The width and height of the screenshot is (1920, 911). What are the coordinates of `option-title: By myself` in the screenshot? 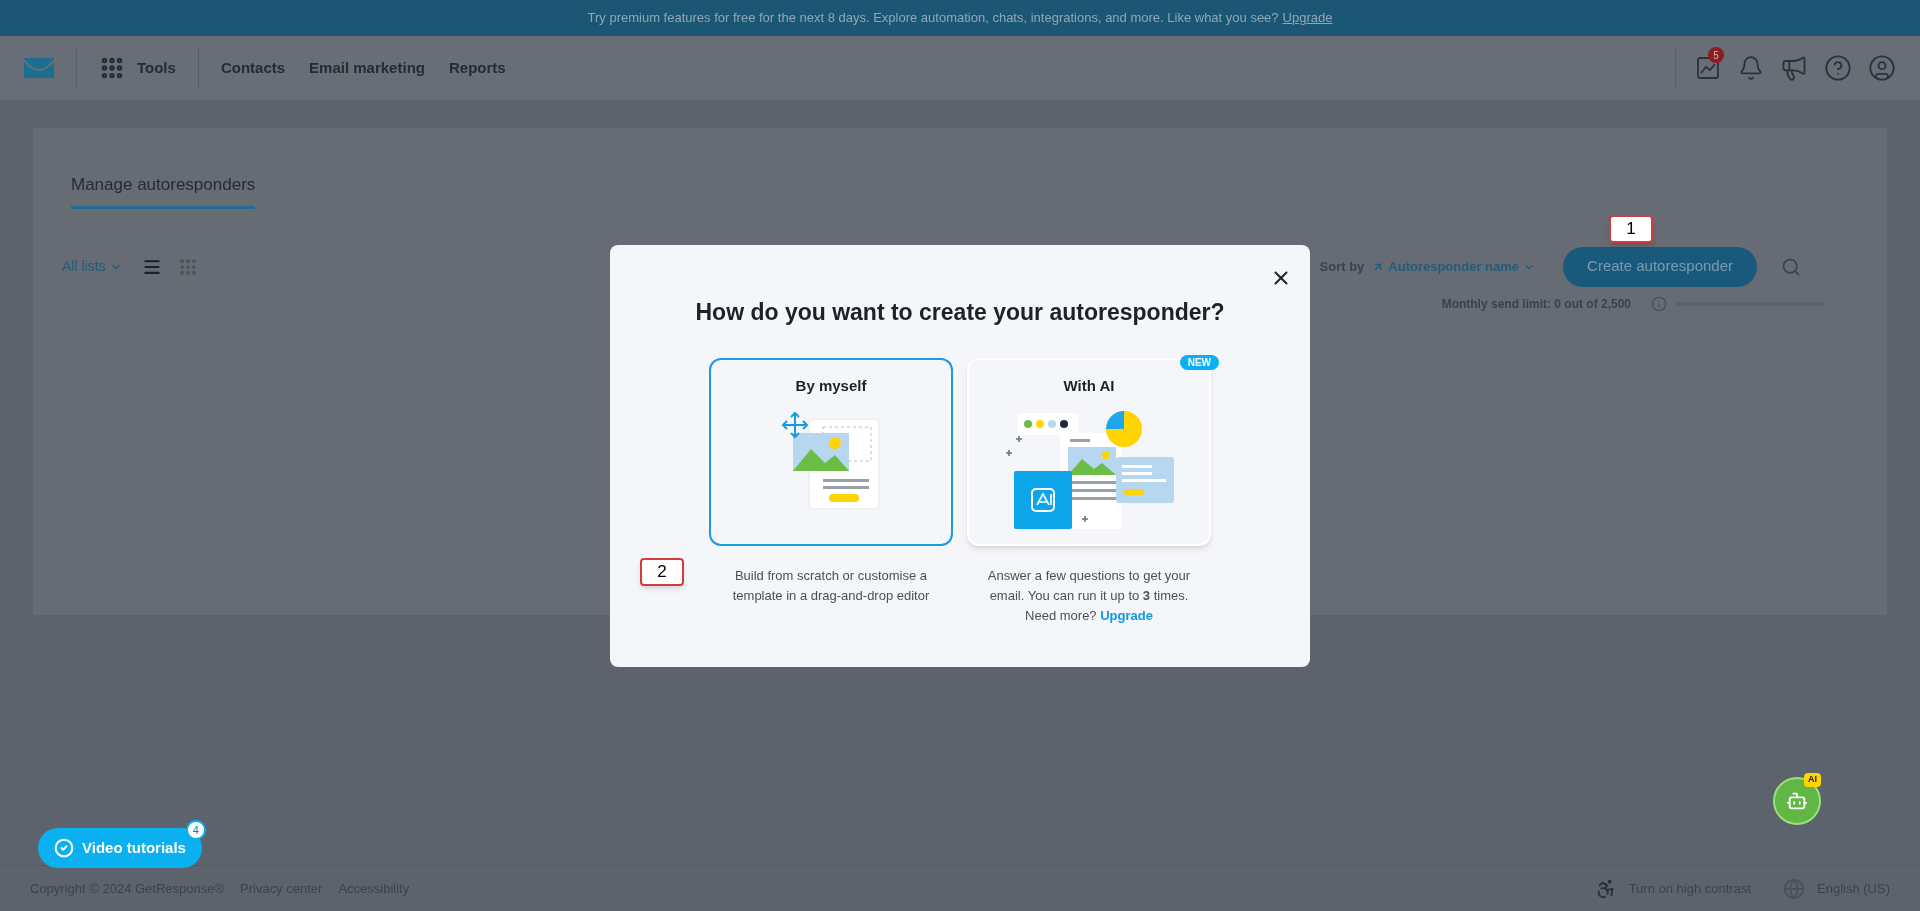 It's located at (831, 385).